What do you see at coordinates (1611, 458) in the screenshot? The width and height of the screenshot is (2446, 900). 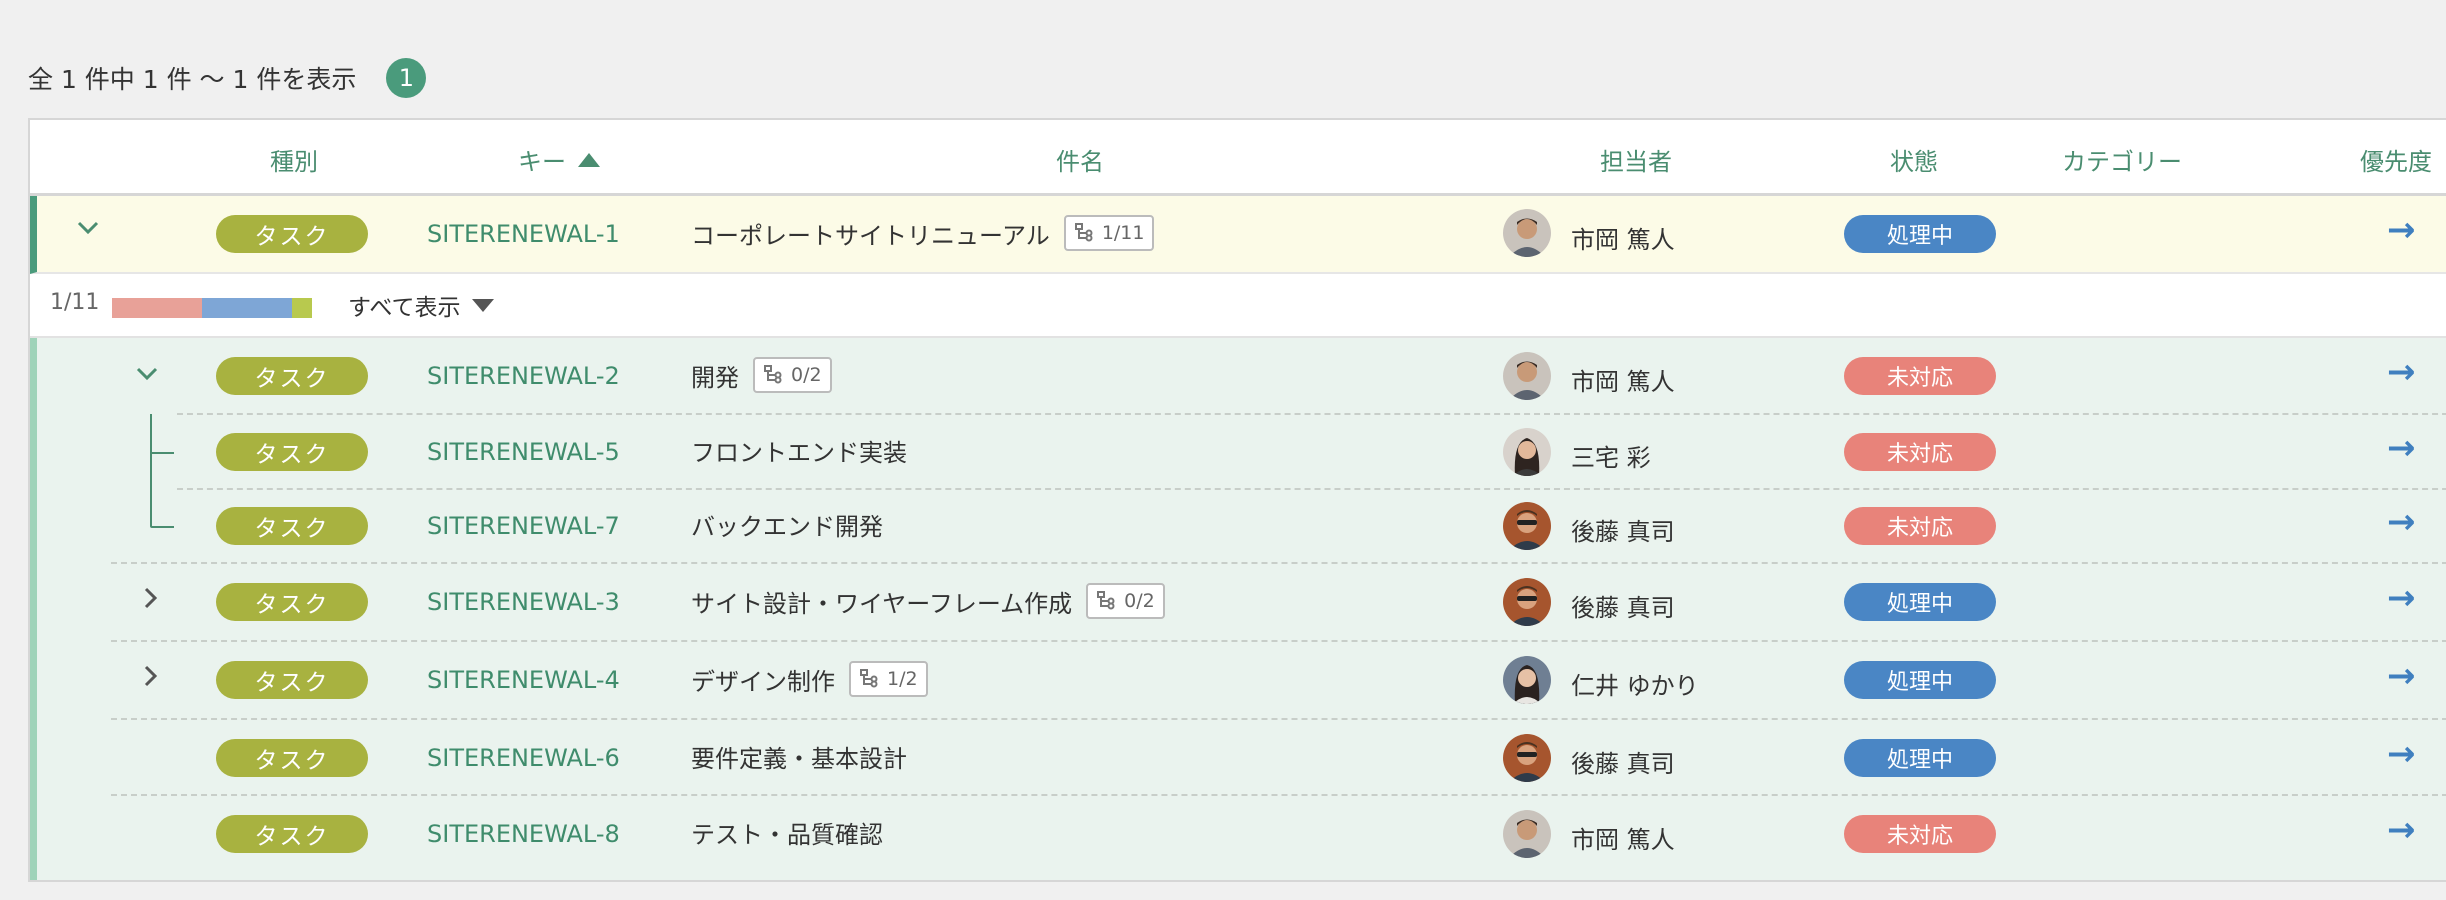 I see `assignee-name: 三宅 彩` at bounding box center [1611, 458].